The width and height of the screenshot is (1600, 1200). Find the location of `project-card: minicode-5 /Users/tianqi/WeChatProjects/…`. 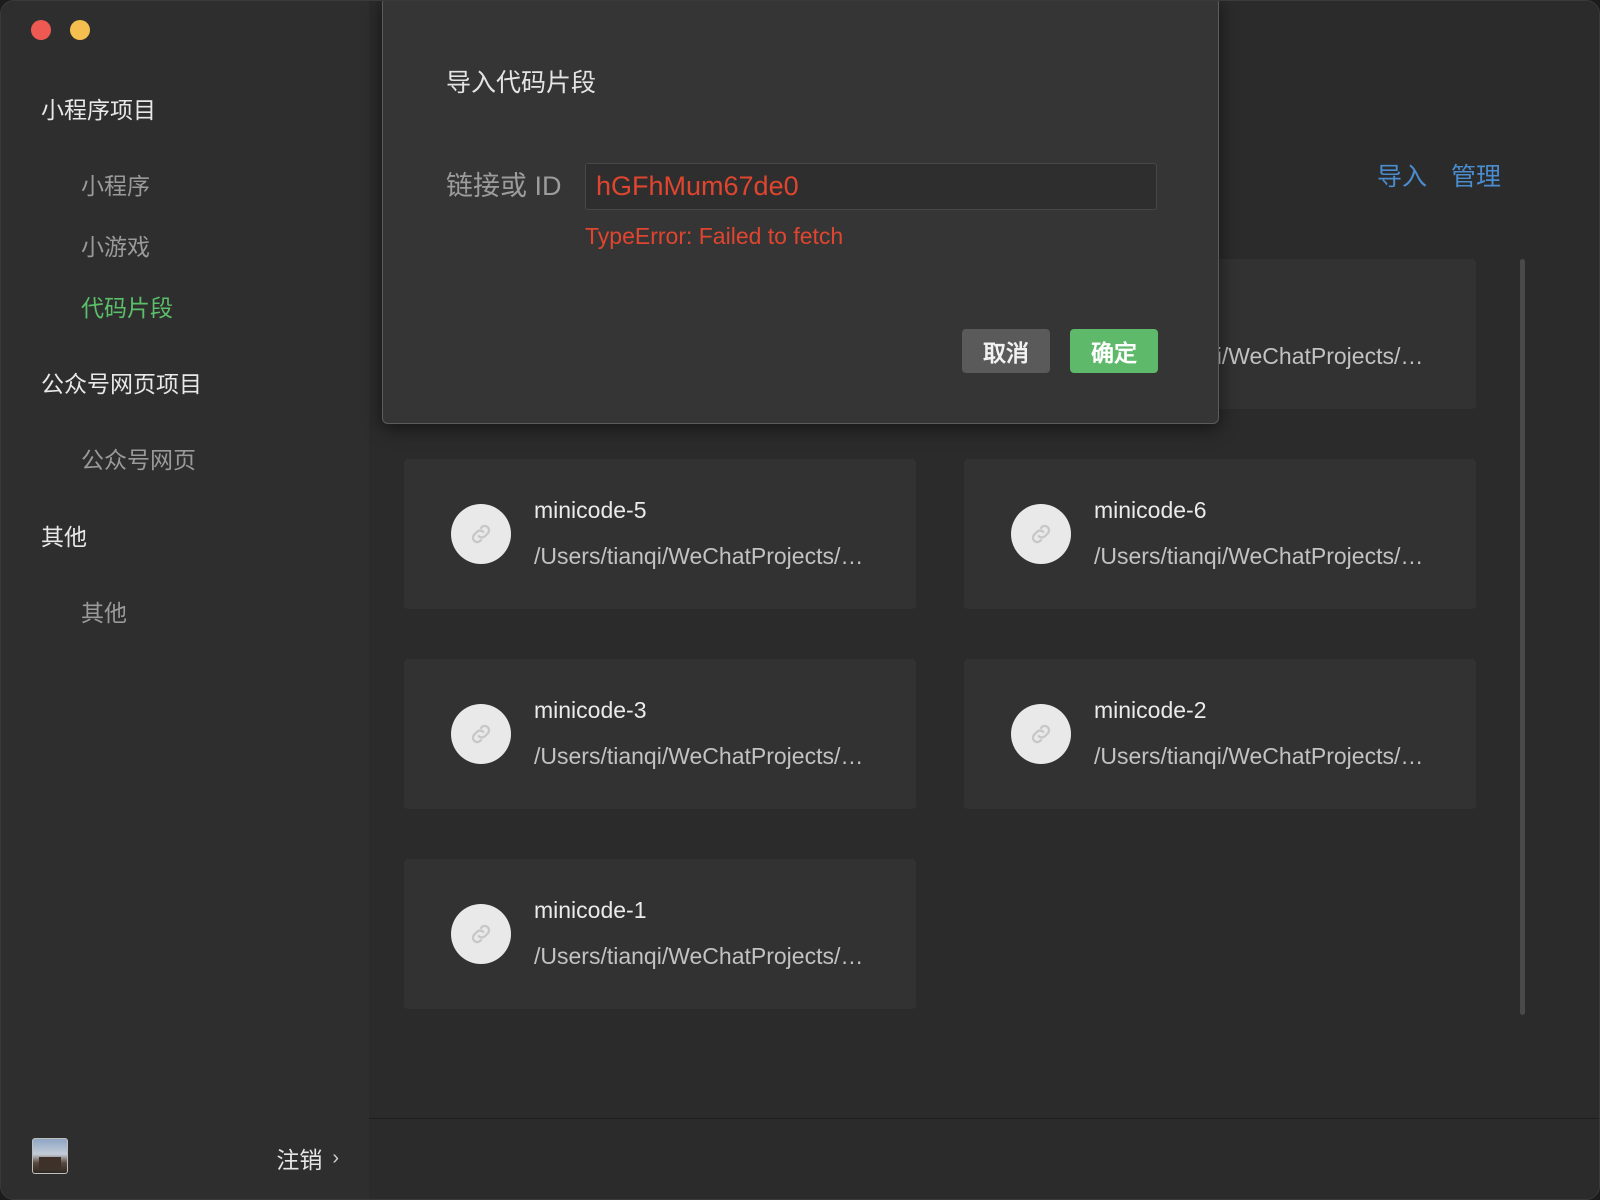

project-card: minicode-5 /Users/tianqi/WeChatProjects/… is located at coordinates (660, 534).